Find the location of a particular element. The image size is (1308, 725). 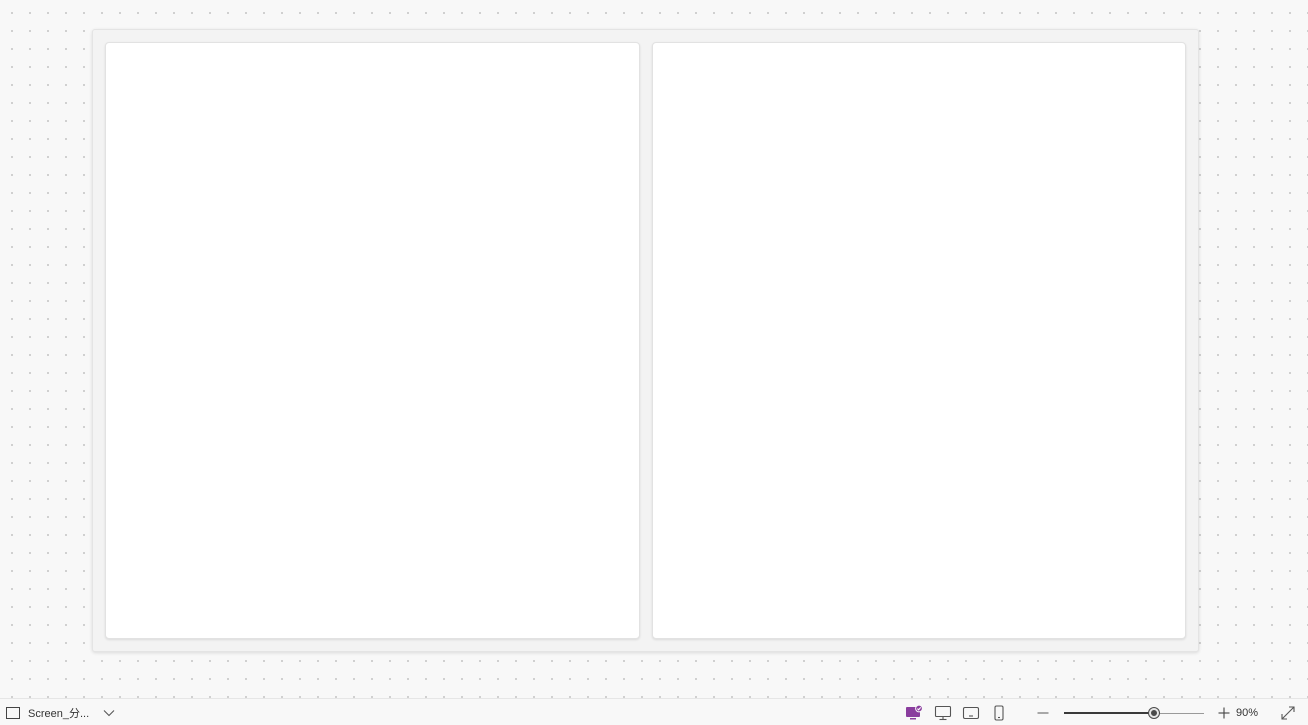

custom-layout-icon is located at coordinates (914, 713).